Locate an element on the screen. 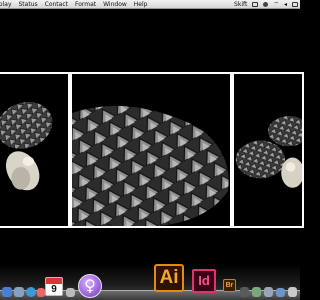 The image size is (320, 300). bridge-icon: Br is located at coordinates (229, 285).